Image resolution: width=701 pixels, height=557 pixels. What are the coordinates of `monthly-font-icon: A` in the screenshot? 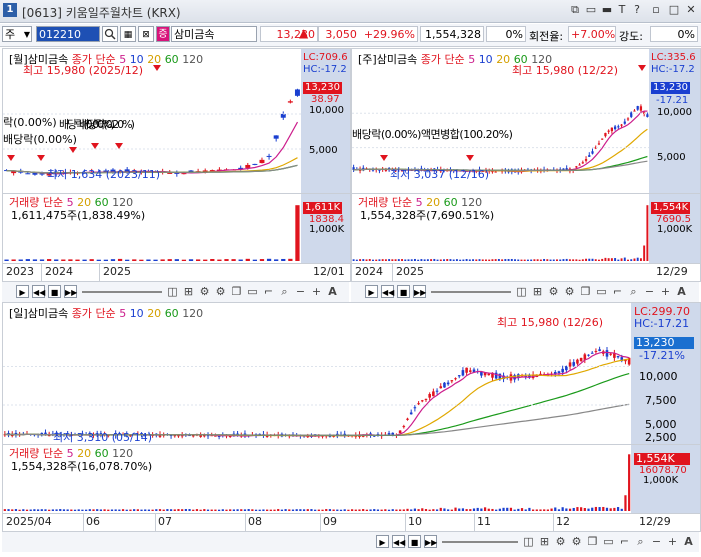 It's located at (332, 291).